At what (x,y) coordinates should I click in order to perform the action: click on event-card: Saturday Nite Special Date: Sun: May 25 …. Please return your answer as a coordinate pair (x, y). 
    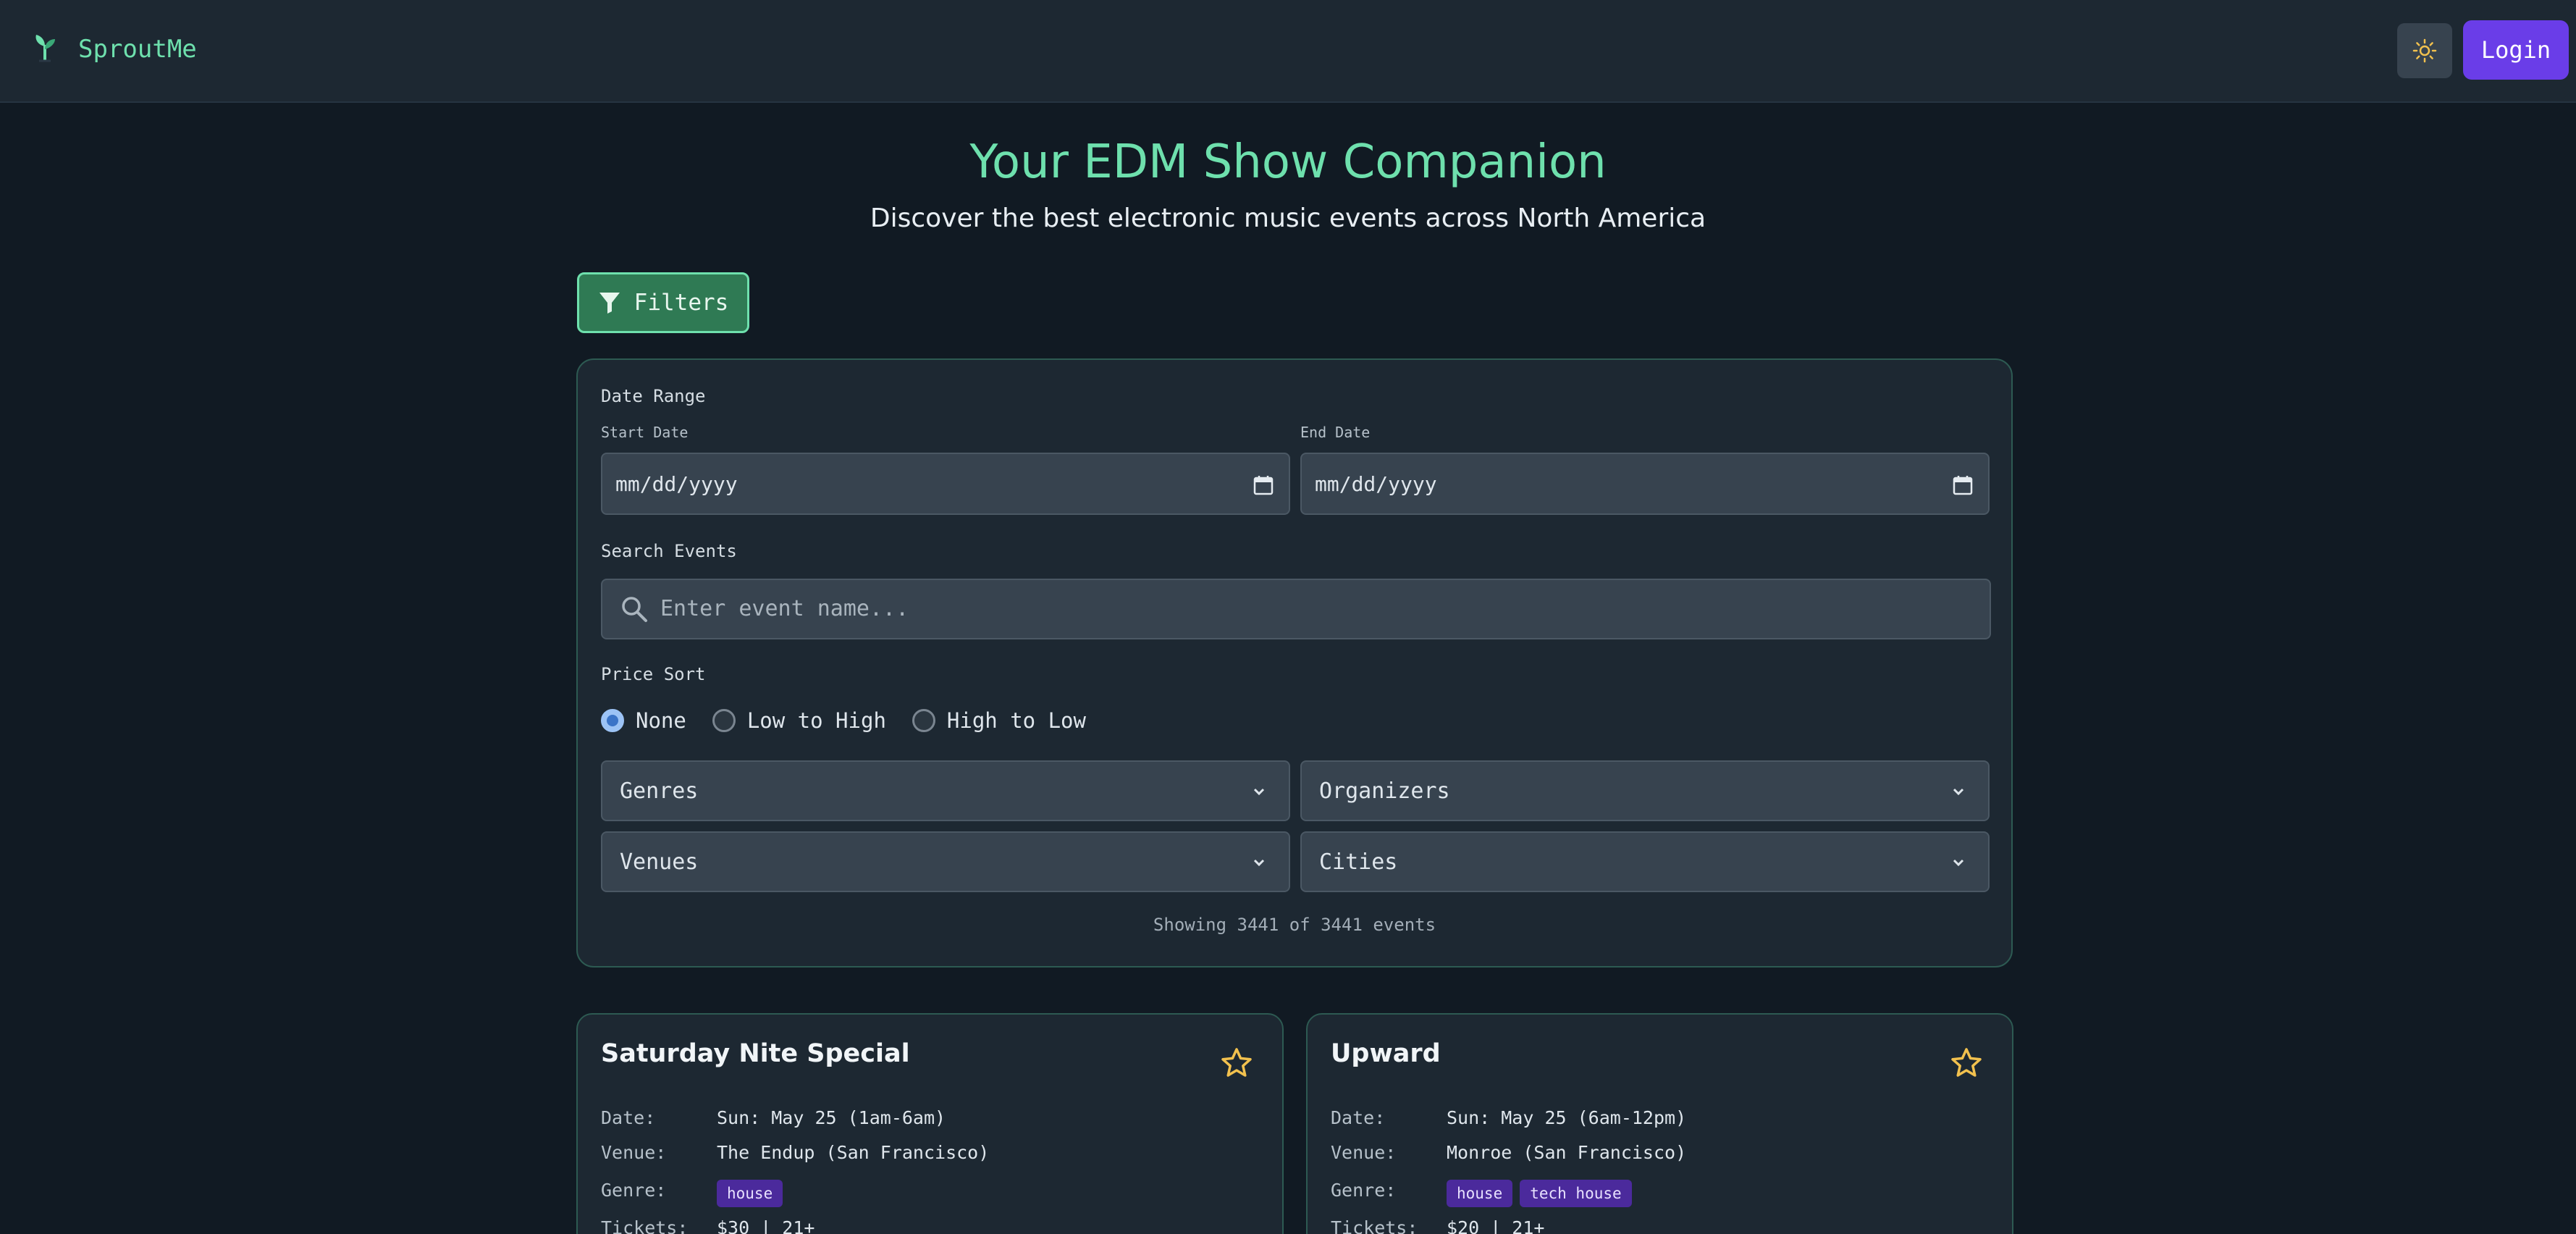
    Looking at the image, I should click on (930, 1123).